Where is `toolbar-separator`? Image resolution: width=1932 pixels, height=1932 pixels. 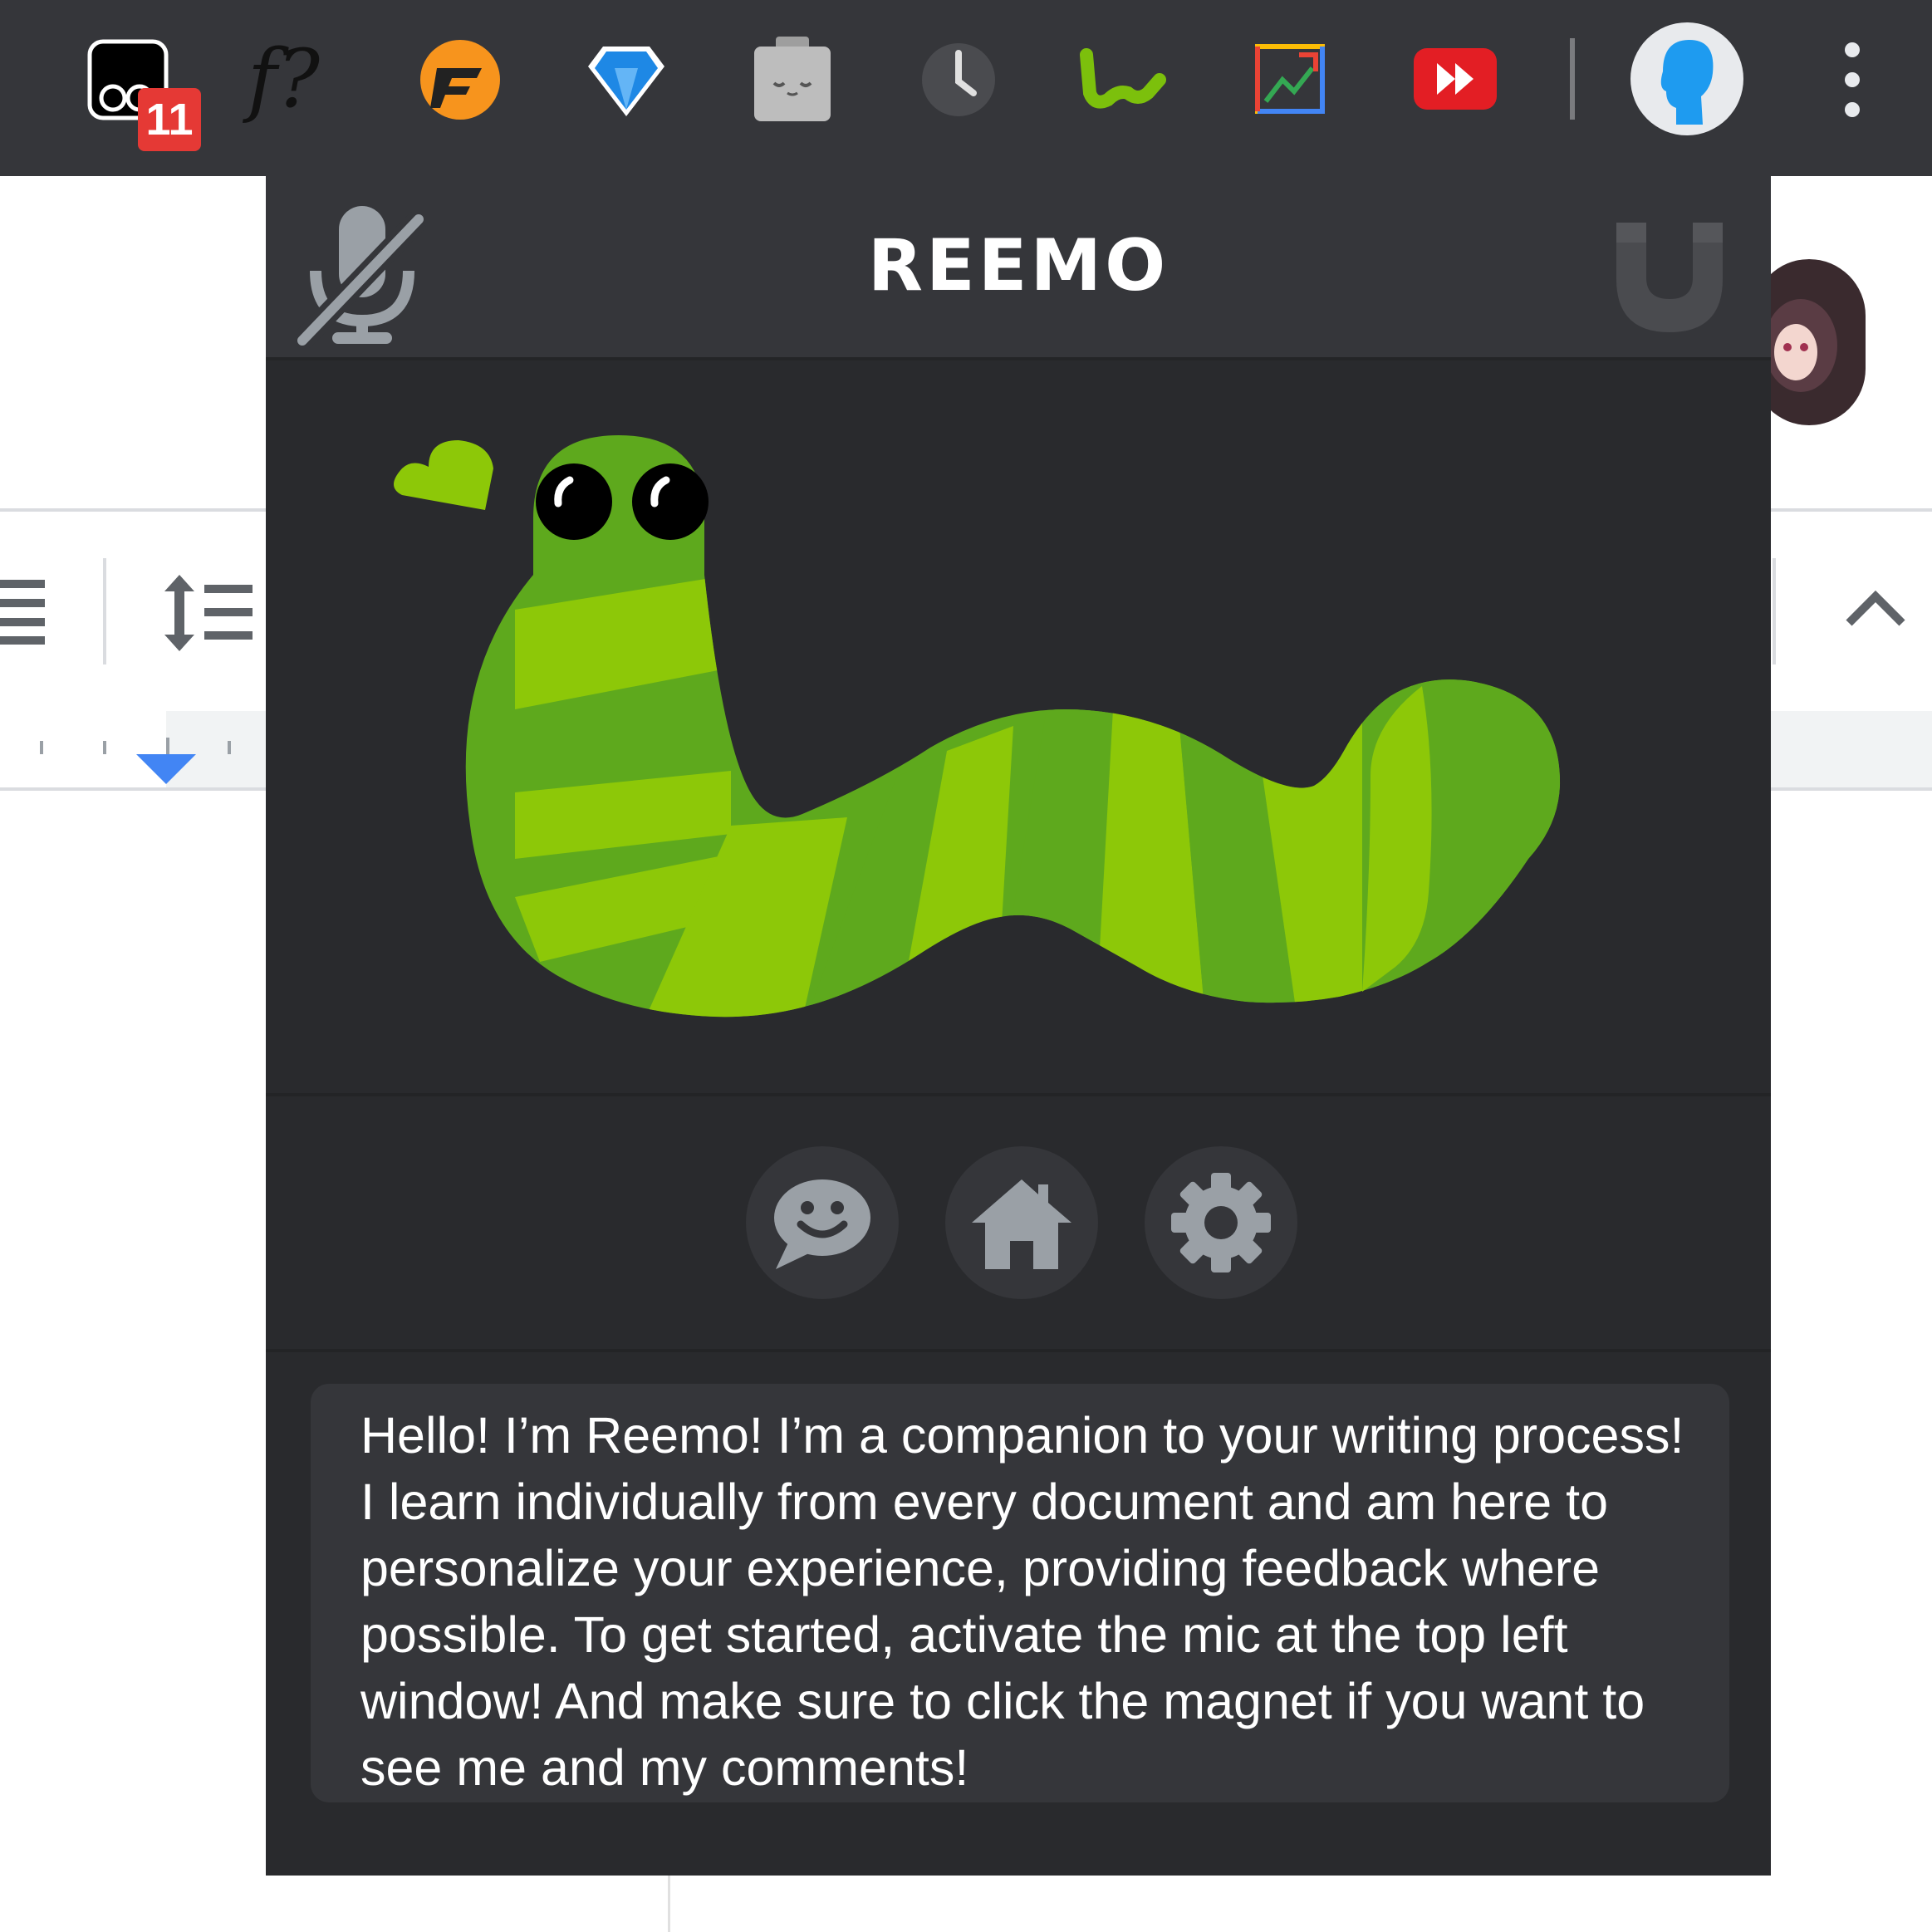
toolbar-separator is located at coordinates (1572, 79).